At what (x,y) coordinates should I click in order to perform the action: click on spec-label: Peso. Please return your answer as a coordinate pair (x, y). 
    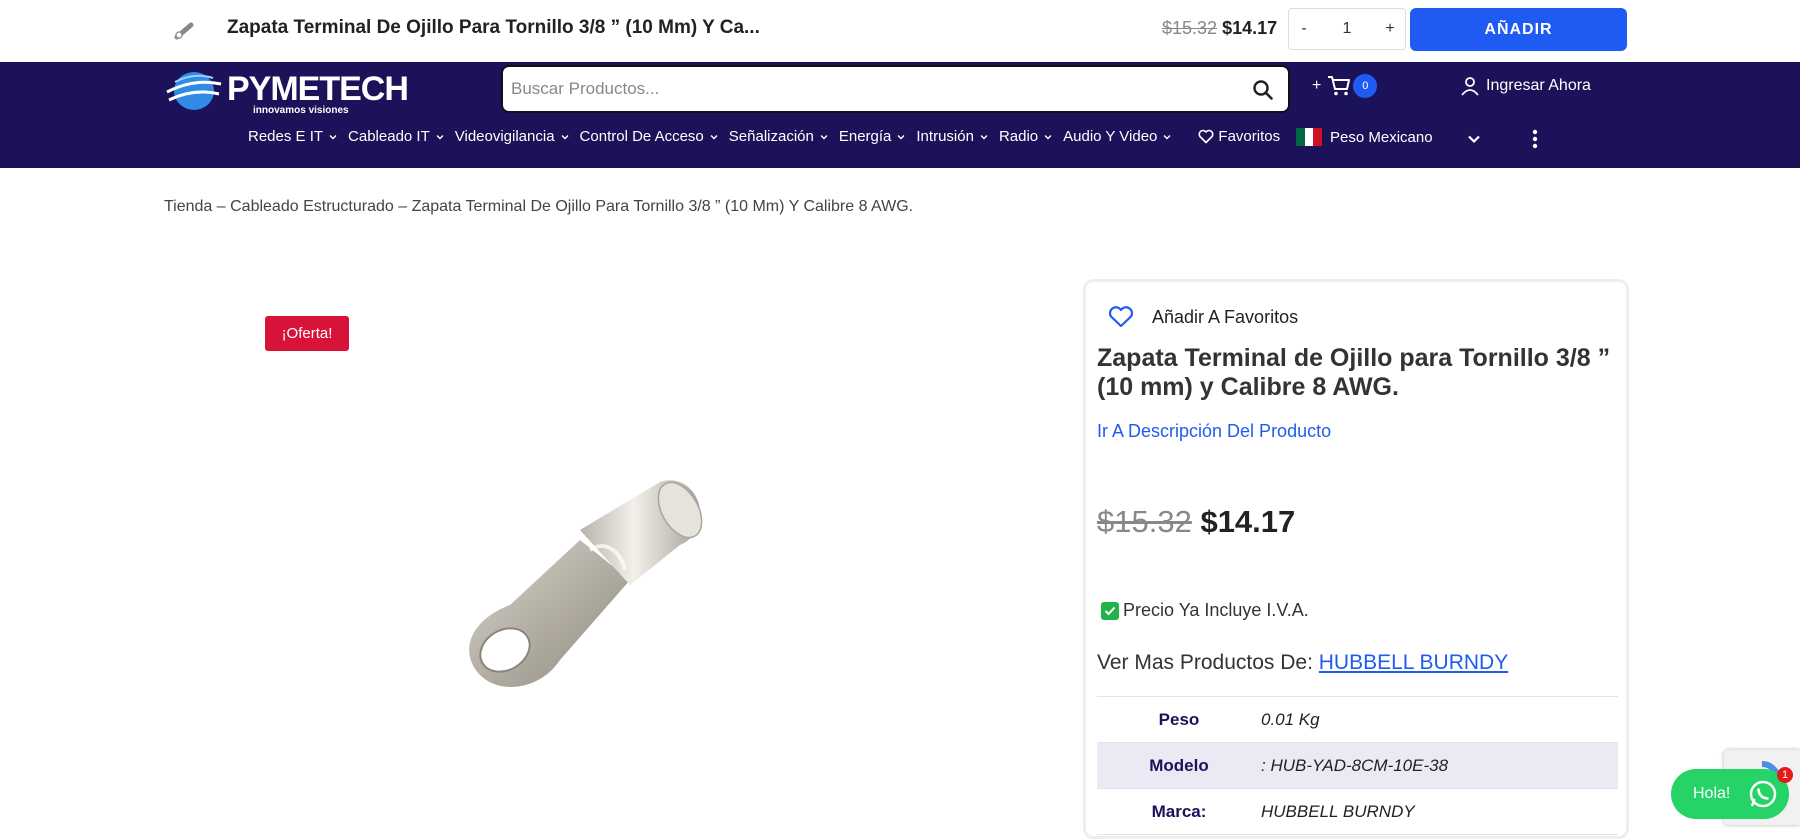
    Looking at the image, I should click on (1179, 719).